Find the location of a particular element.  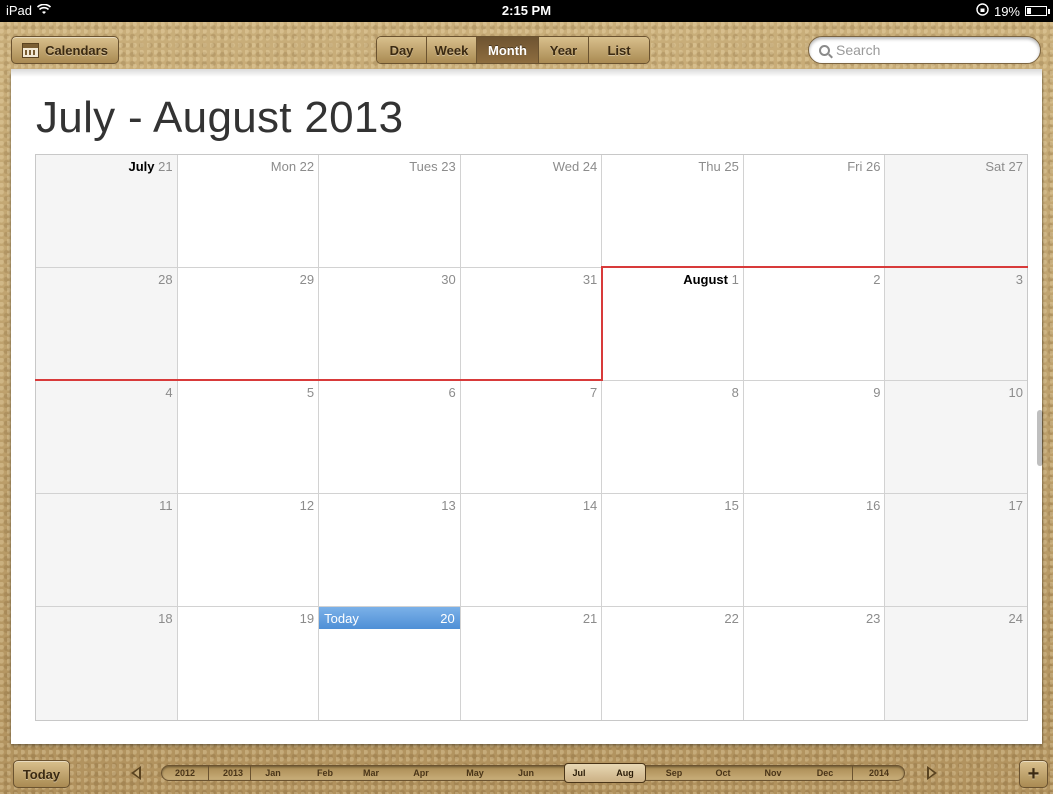

day-cell: Tues 23 is located at coordinates (390, 211).